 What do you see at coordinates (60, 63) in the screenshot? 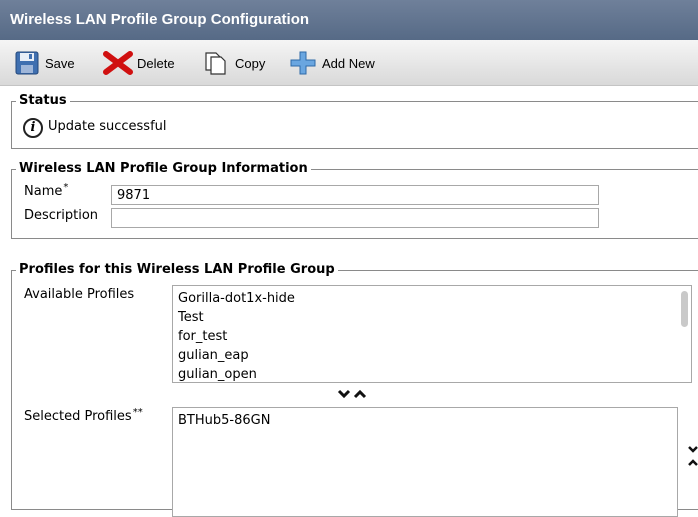
I see `save-label: Save` at bounding box center [60, 63].